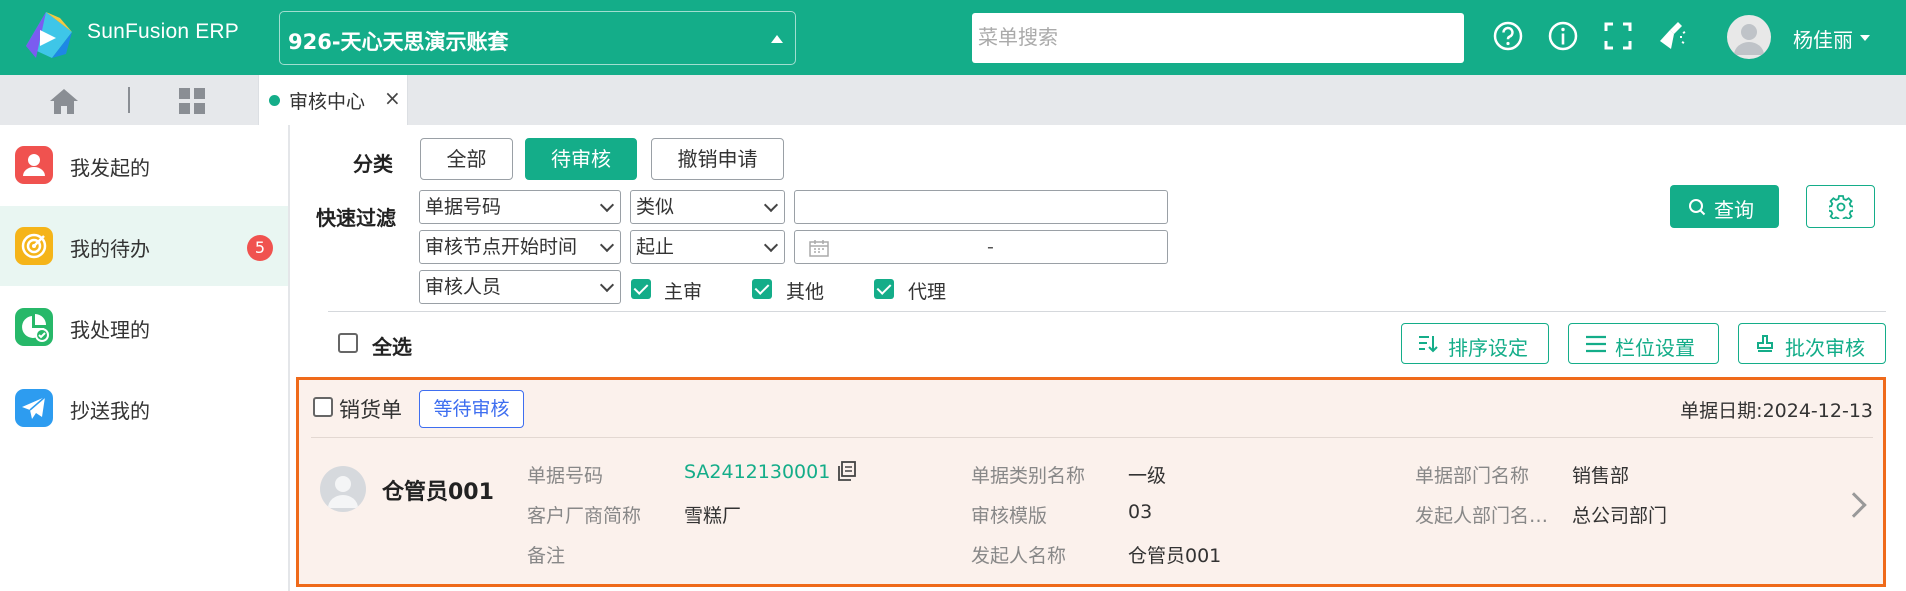  Describe the element at coordinates (398, 42) in the screenshot. I see `account-name: 926-天心天思演示账套` at that location.